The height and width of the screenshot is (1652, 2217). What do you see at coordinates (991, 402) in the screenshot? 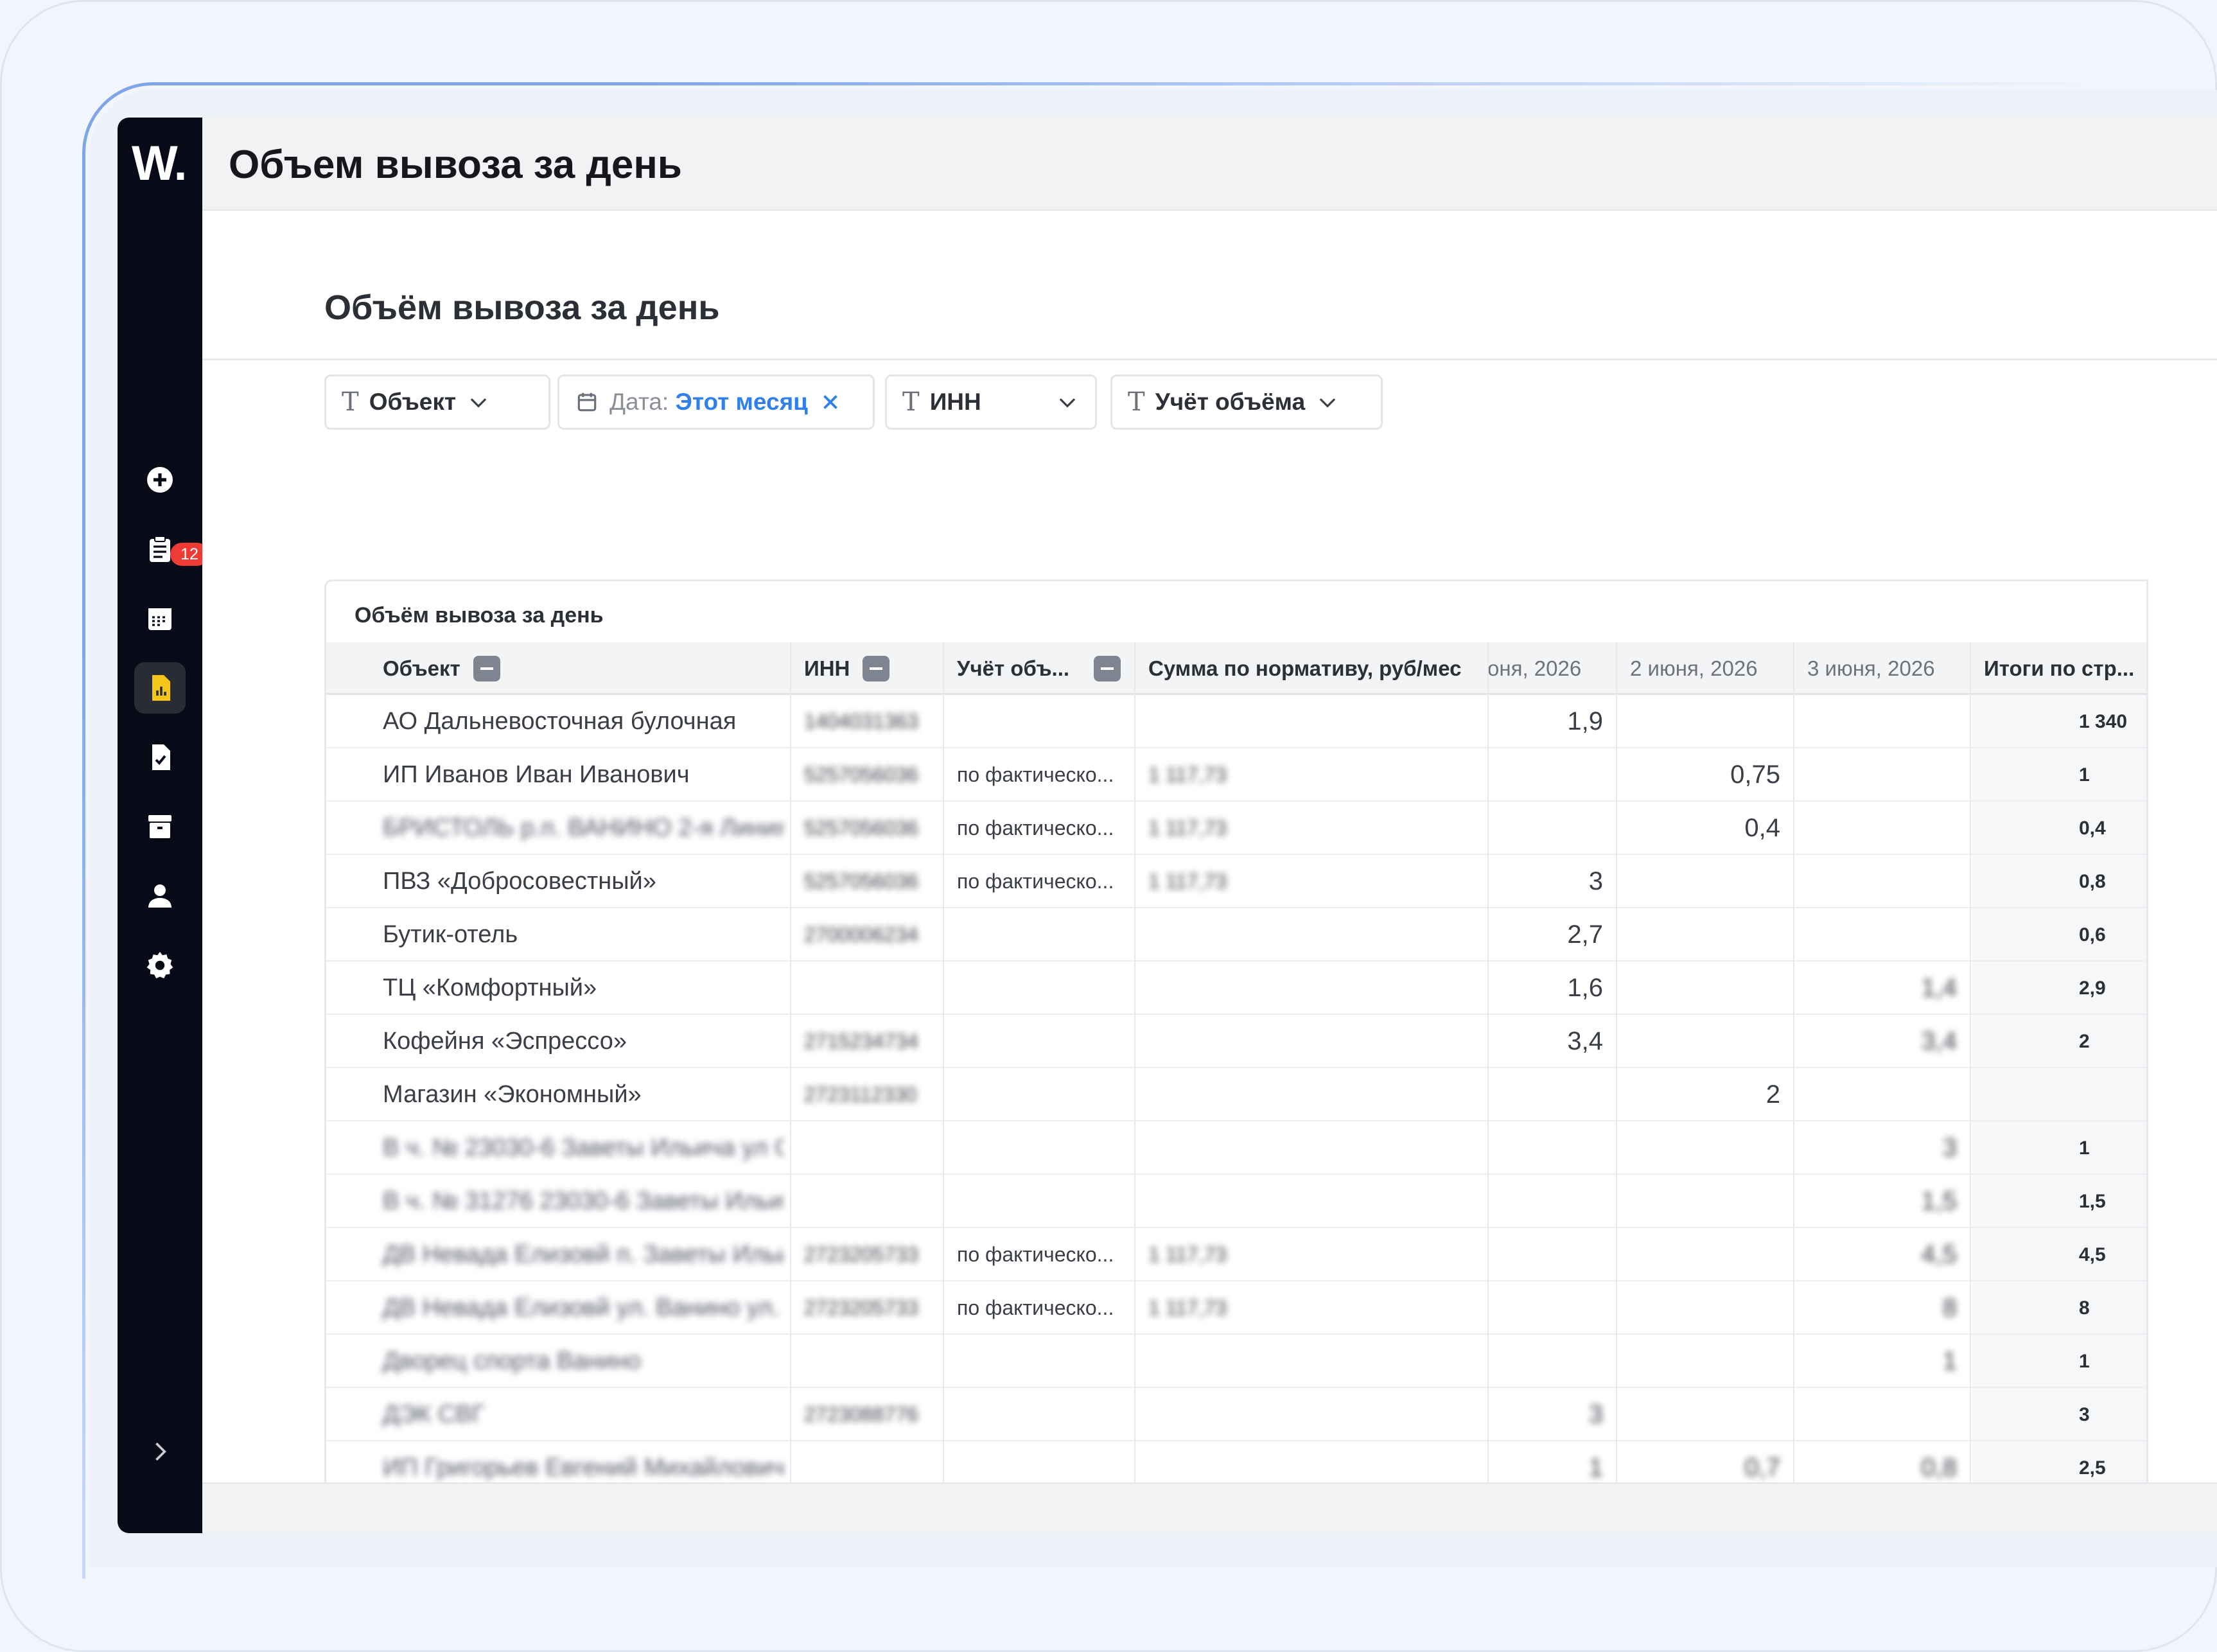
I see `inn-filter: T ИНН` at bounding box center [991, 402].